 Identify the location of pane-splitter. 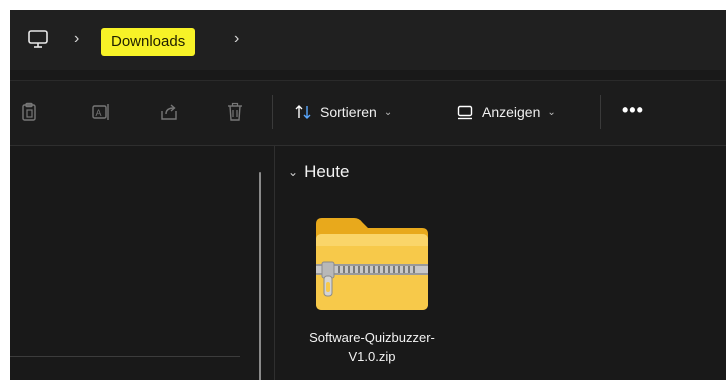
(274, 263).